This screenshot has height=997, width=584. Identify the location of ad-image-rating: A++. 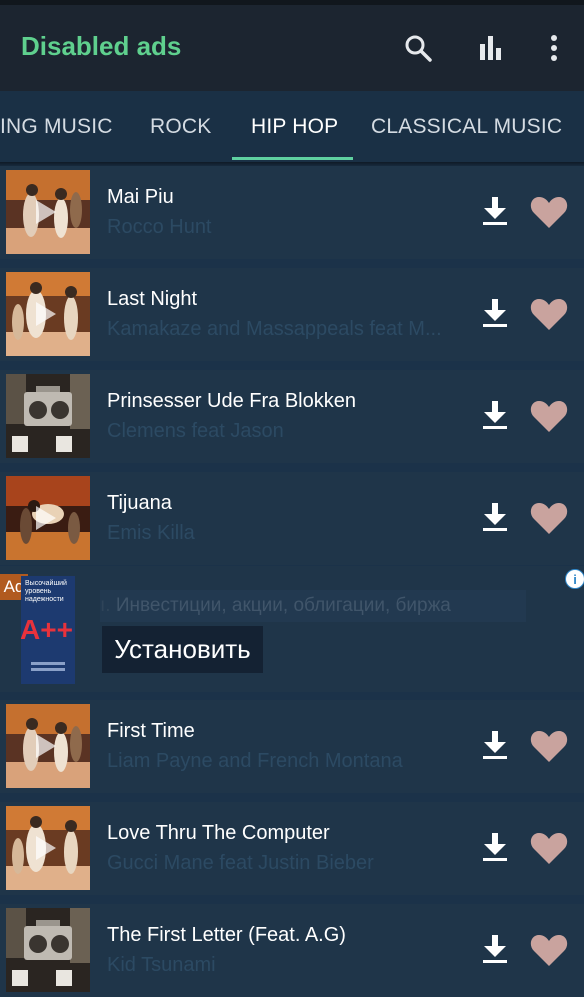
(47, 629).